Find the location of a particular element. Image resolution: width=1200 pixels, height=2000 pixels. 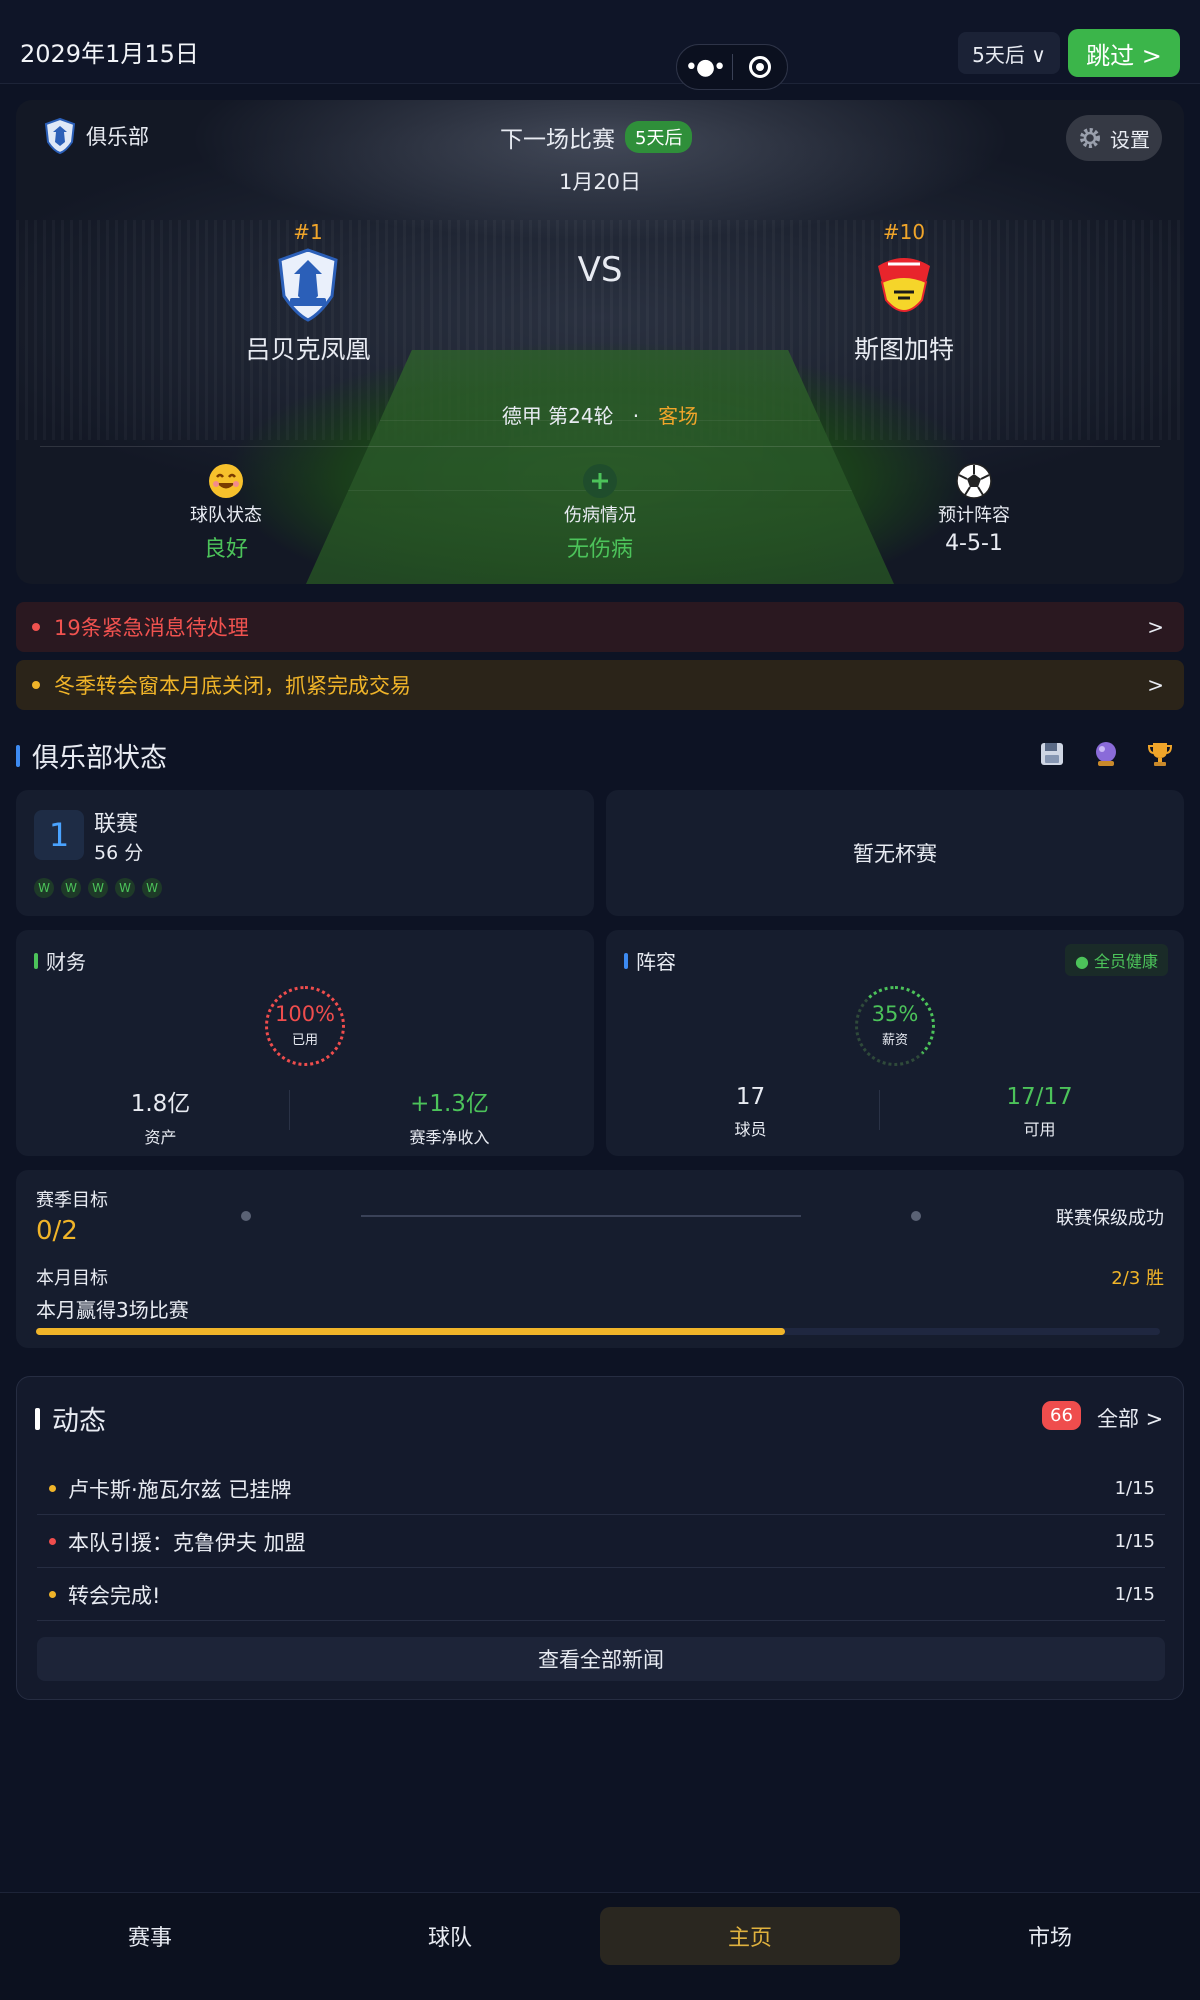

home-team-rank: #1 is located at coordinates (308, 232).